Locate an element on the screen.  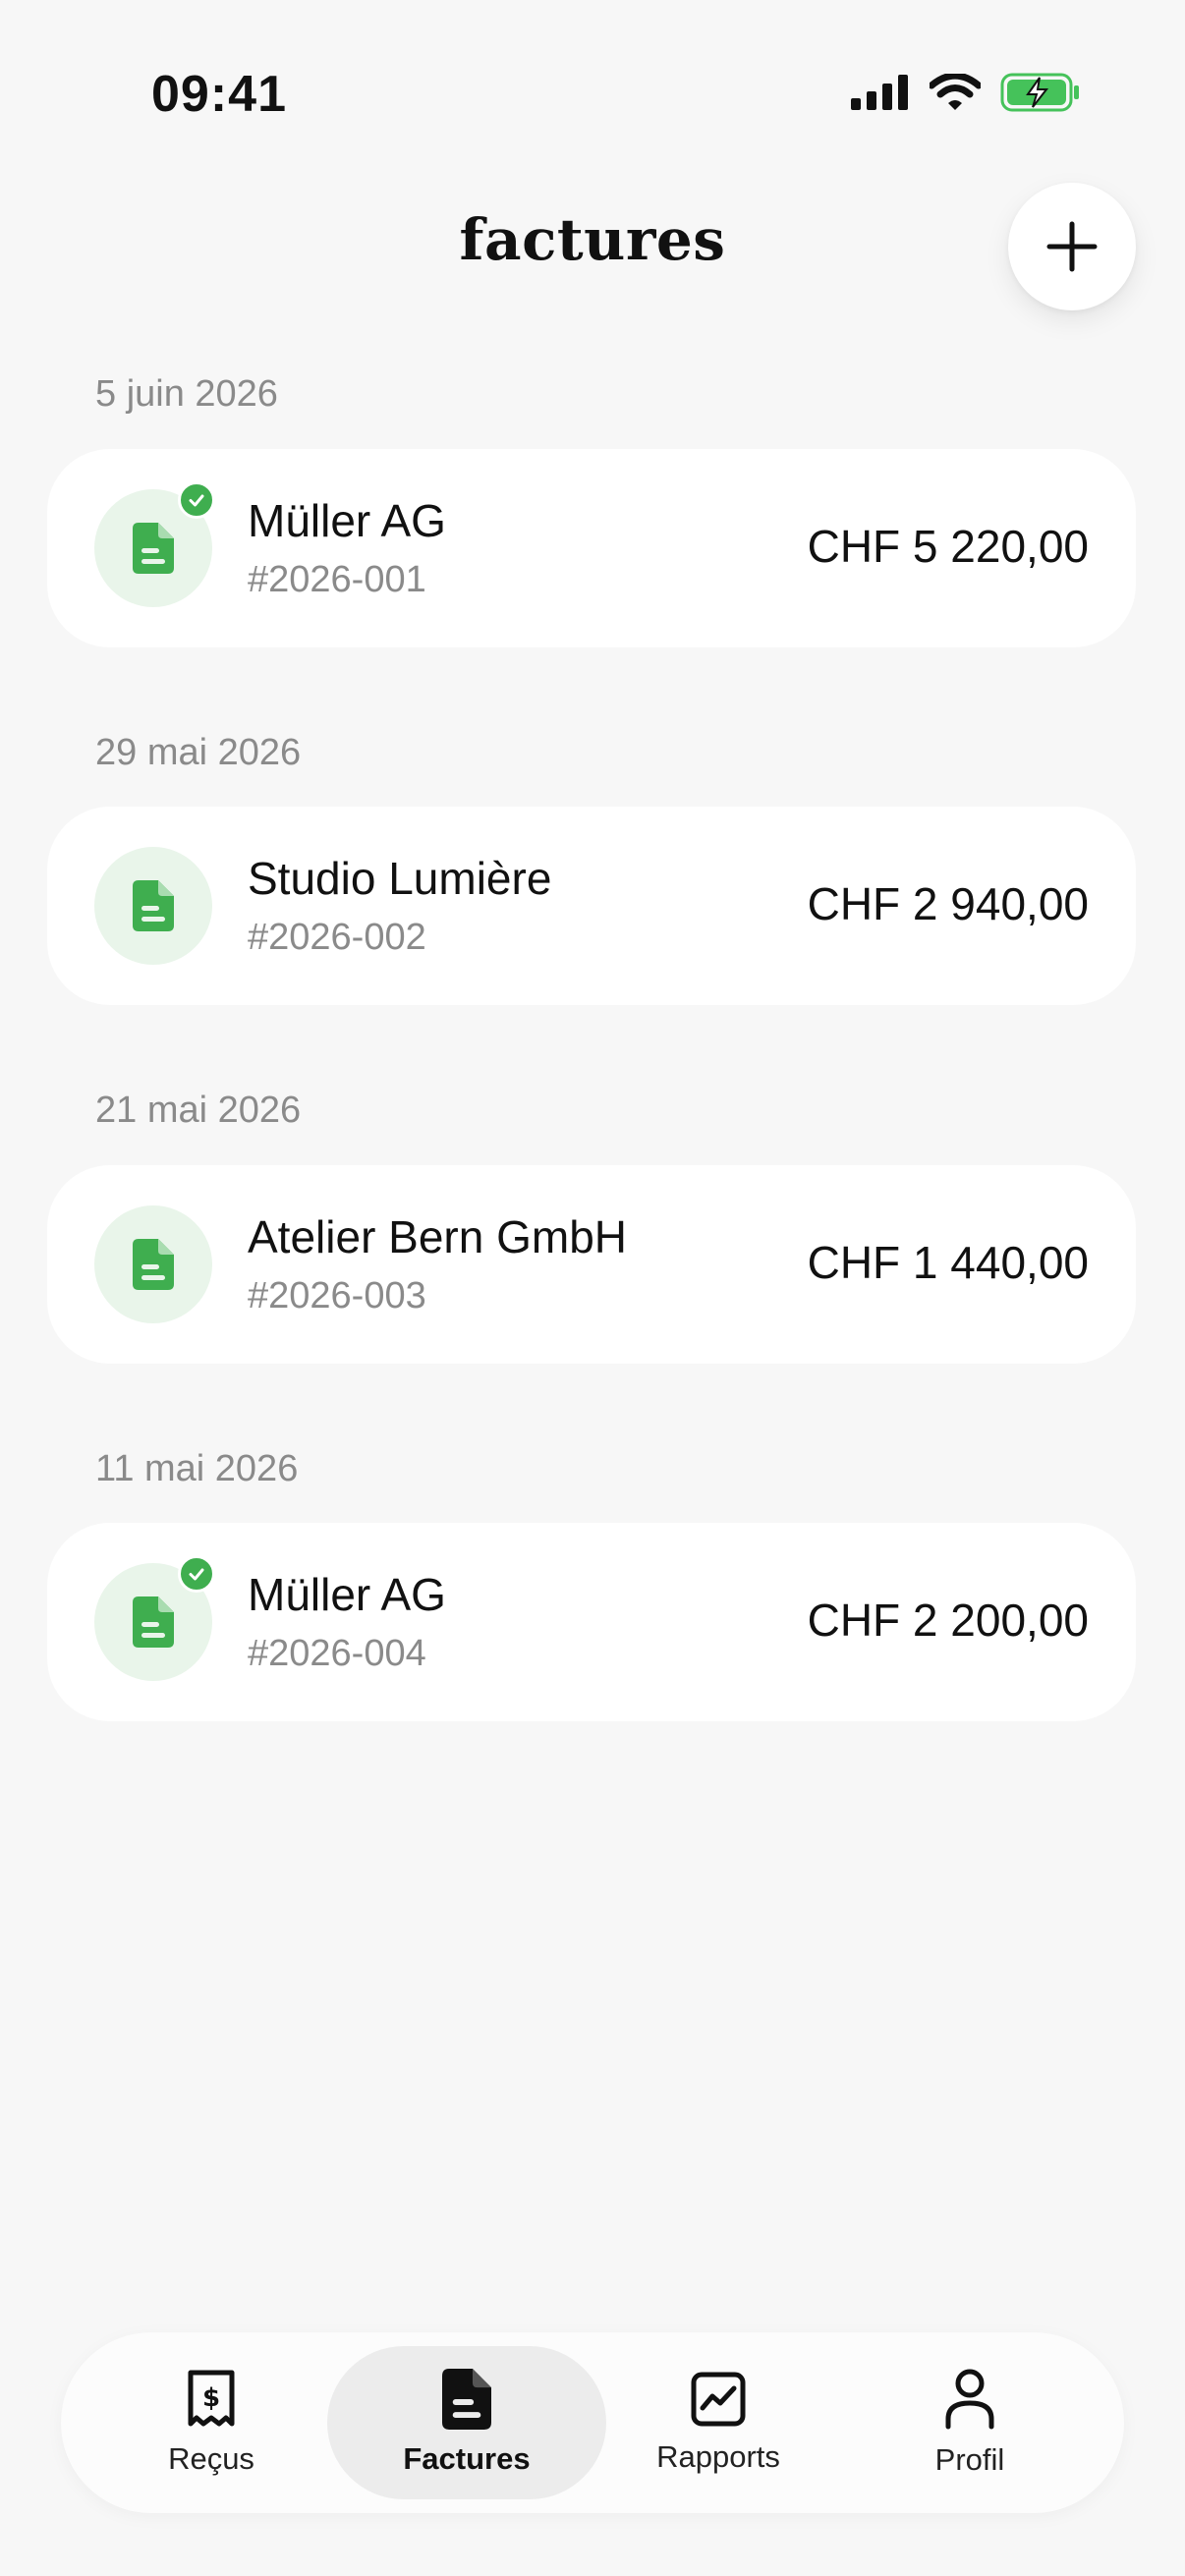
add-invoice-button is located at coordinates (1072, 246).